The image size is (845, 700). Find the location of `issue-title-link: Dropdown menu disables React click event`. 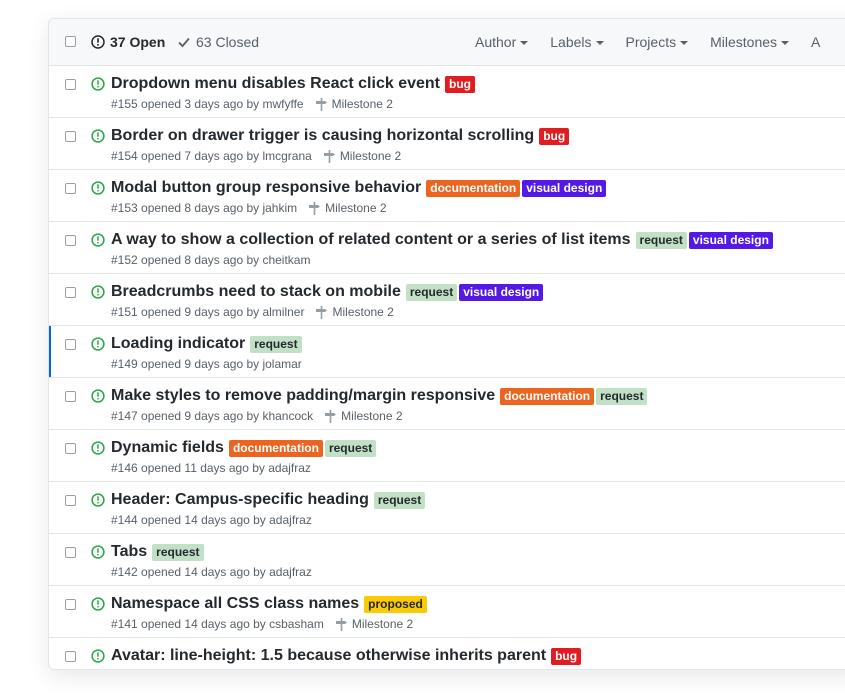

issue-title-link: Dropdown menu disables React click event is located at coordinates (275, 84).